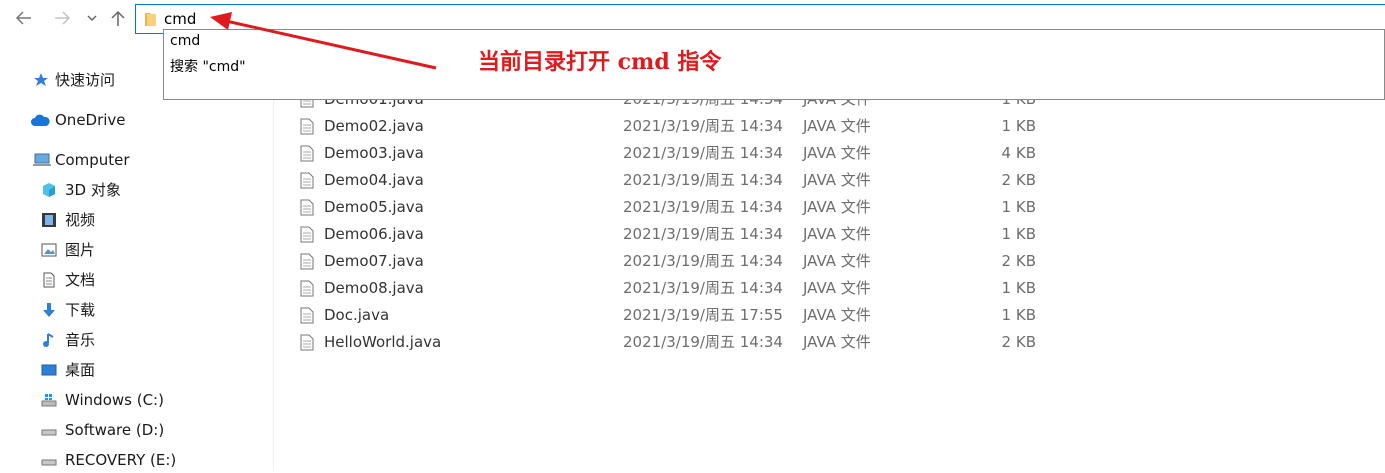  Describe the element at coordinates (136, 310) in the screenshot. I see `sidebar-item-downloads: 下载` at that location.